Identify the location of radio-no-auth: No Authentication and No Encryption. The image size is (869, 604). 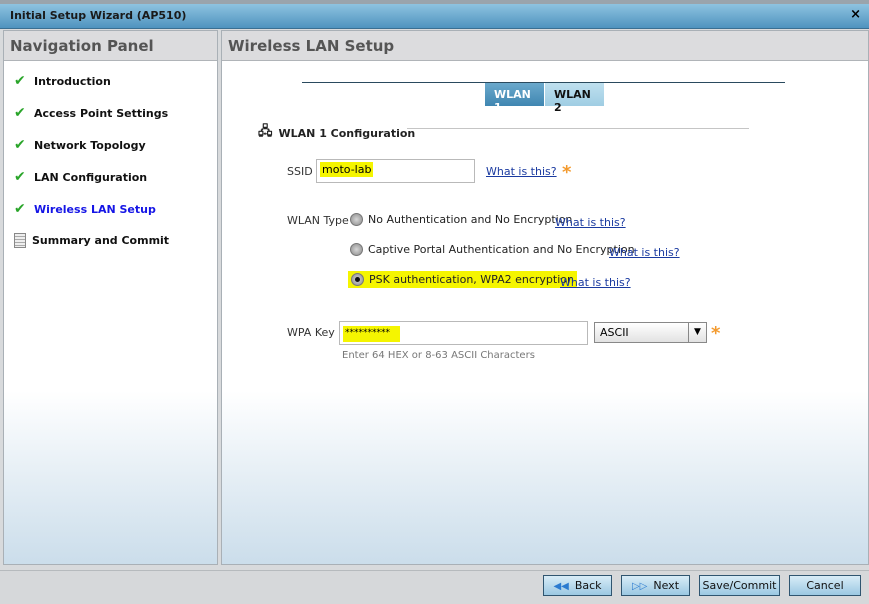
(461, 219).